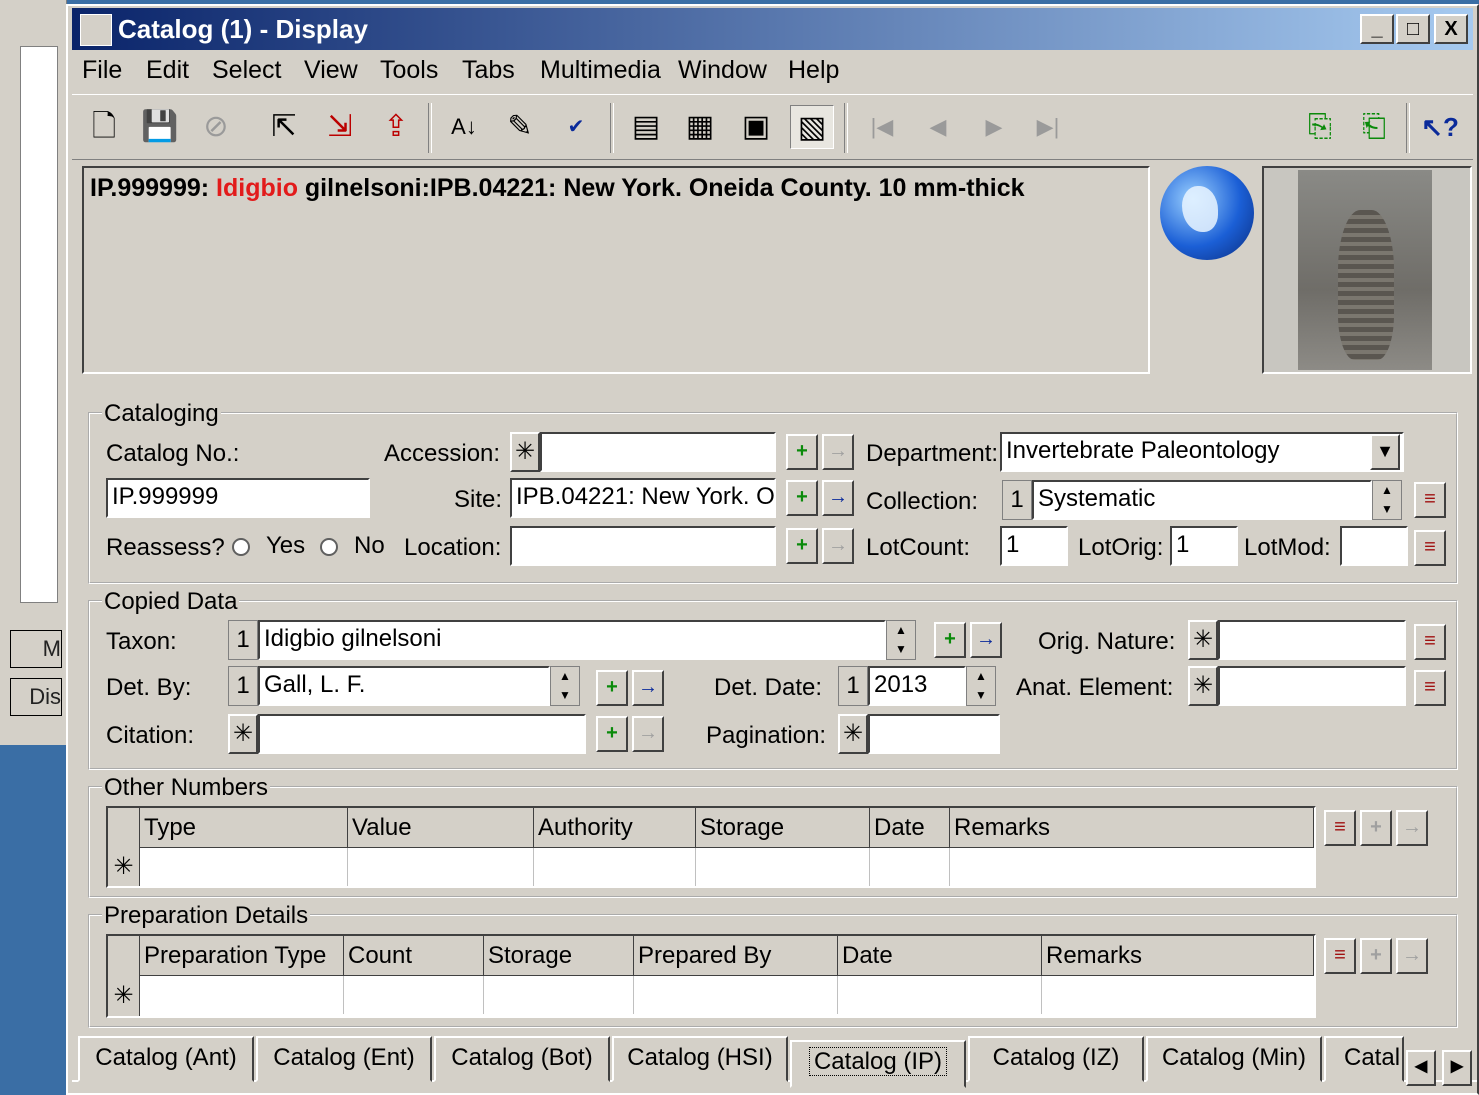  What do you see at coordinates (1048, 127) in the screenshot?
I see `last-record-icon: ▶|` at bounding box center [1048, 127].